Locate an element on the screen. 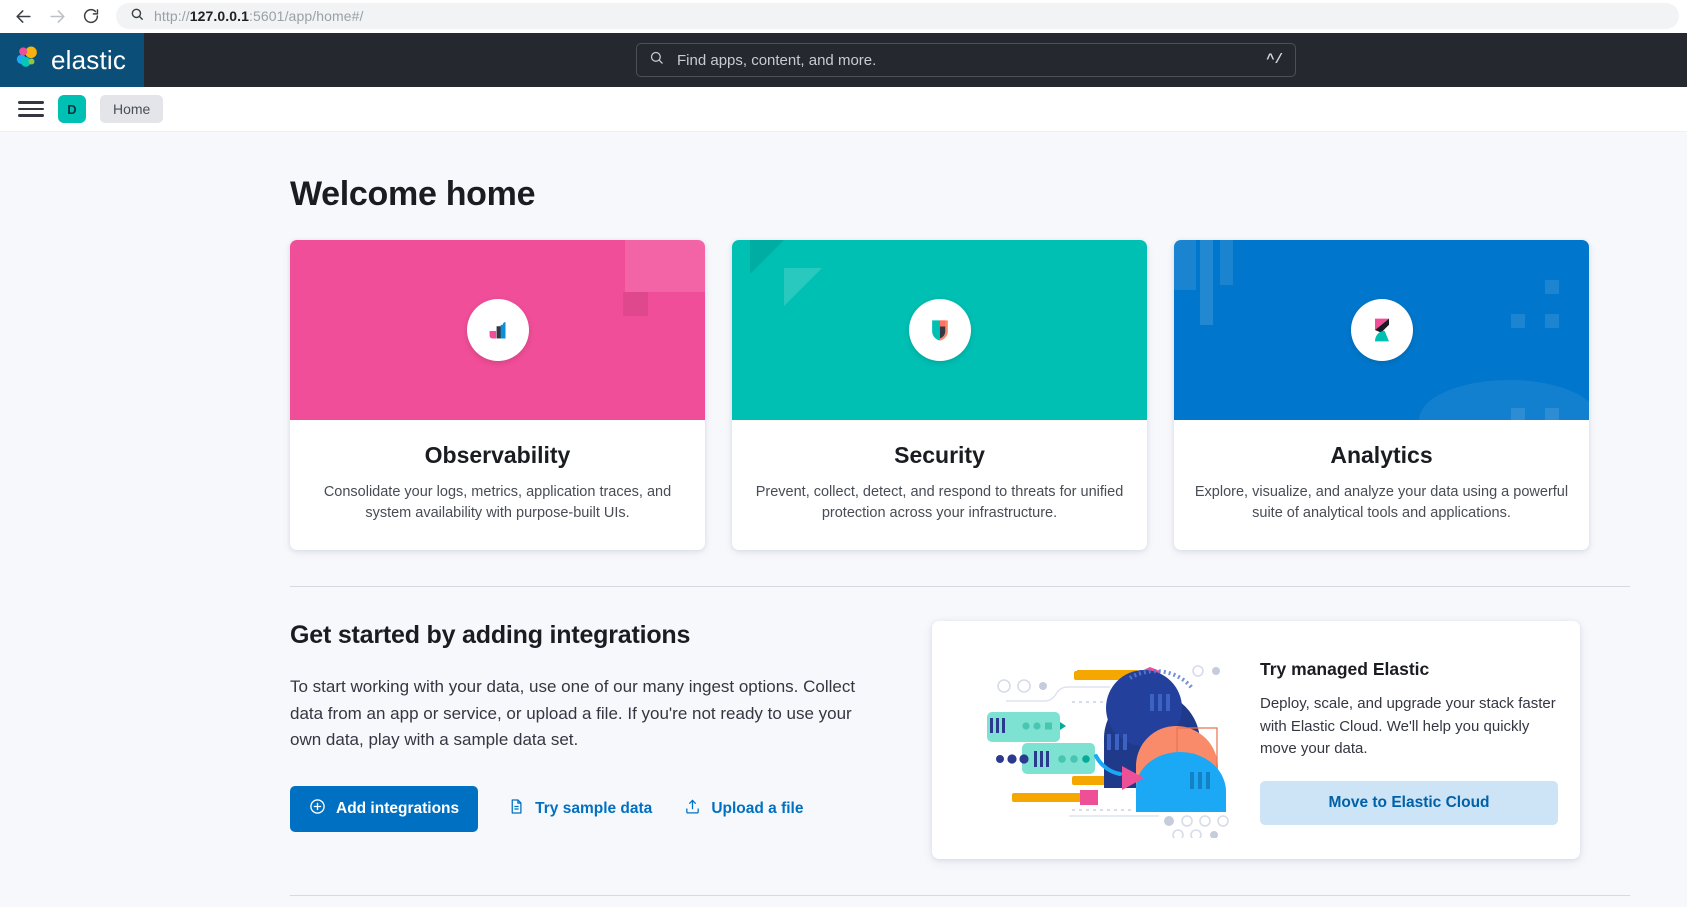  observability-bars-icon is located at coordinates (497, 330).